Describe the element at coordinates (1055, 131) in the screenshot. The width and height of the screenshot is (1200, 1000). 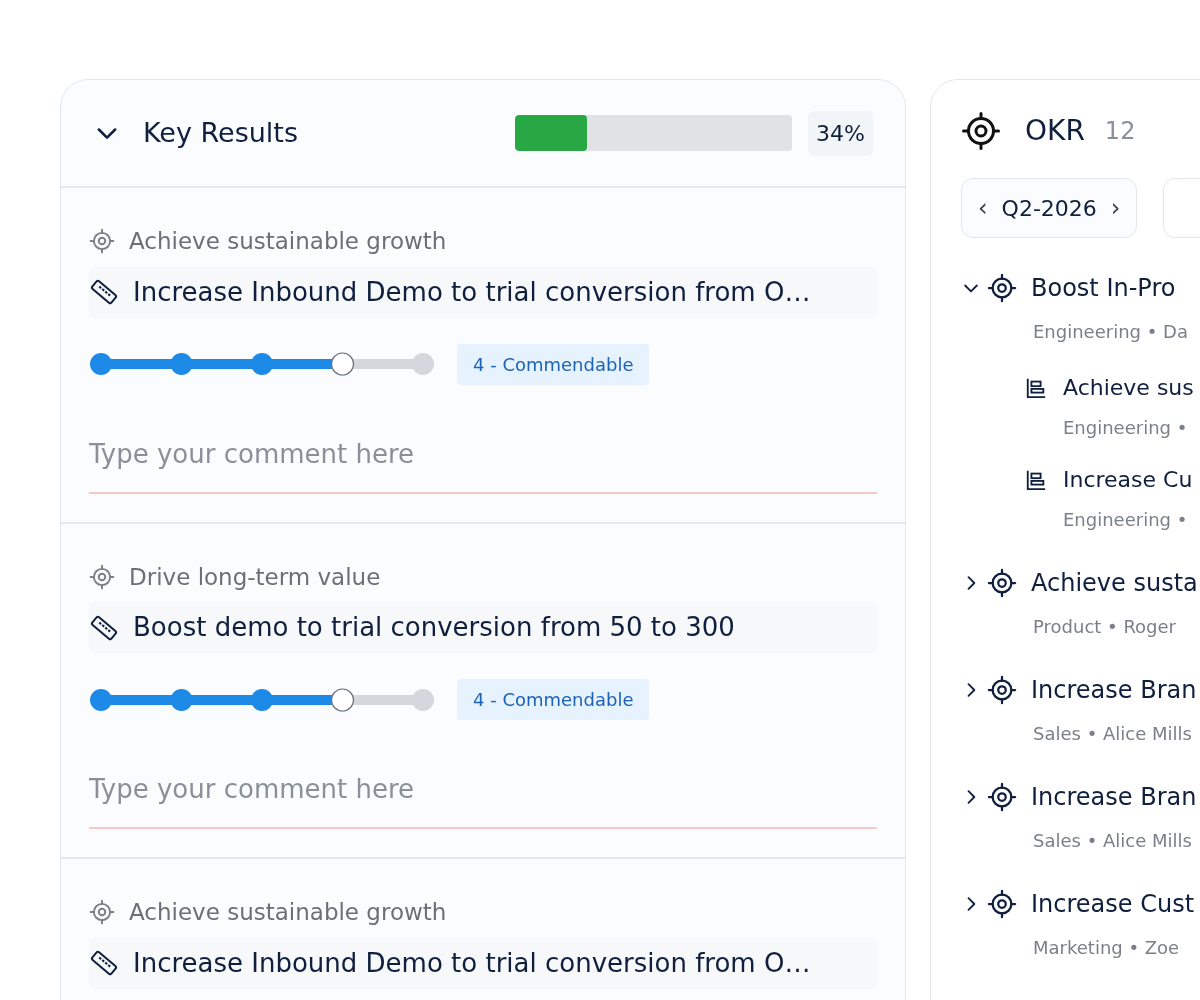
I see `okr-title: OKR` at that location.